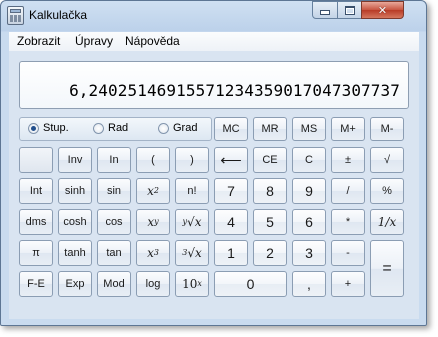  I want to click on digit-2-button: 2, so click(270, 253).